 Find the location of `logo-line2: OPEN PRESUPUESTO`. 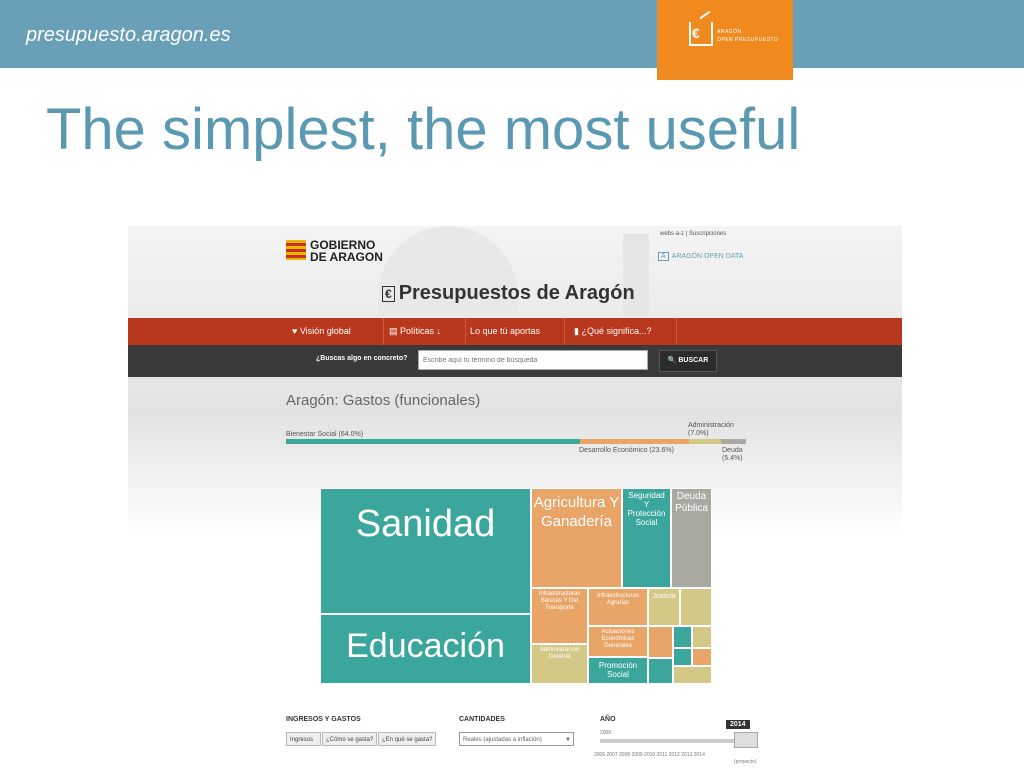

logo-line2: OPEN PRESUPUESTO is located at coordinates (748, 40).